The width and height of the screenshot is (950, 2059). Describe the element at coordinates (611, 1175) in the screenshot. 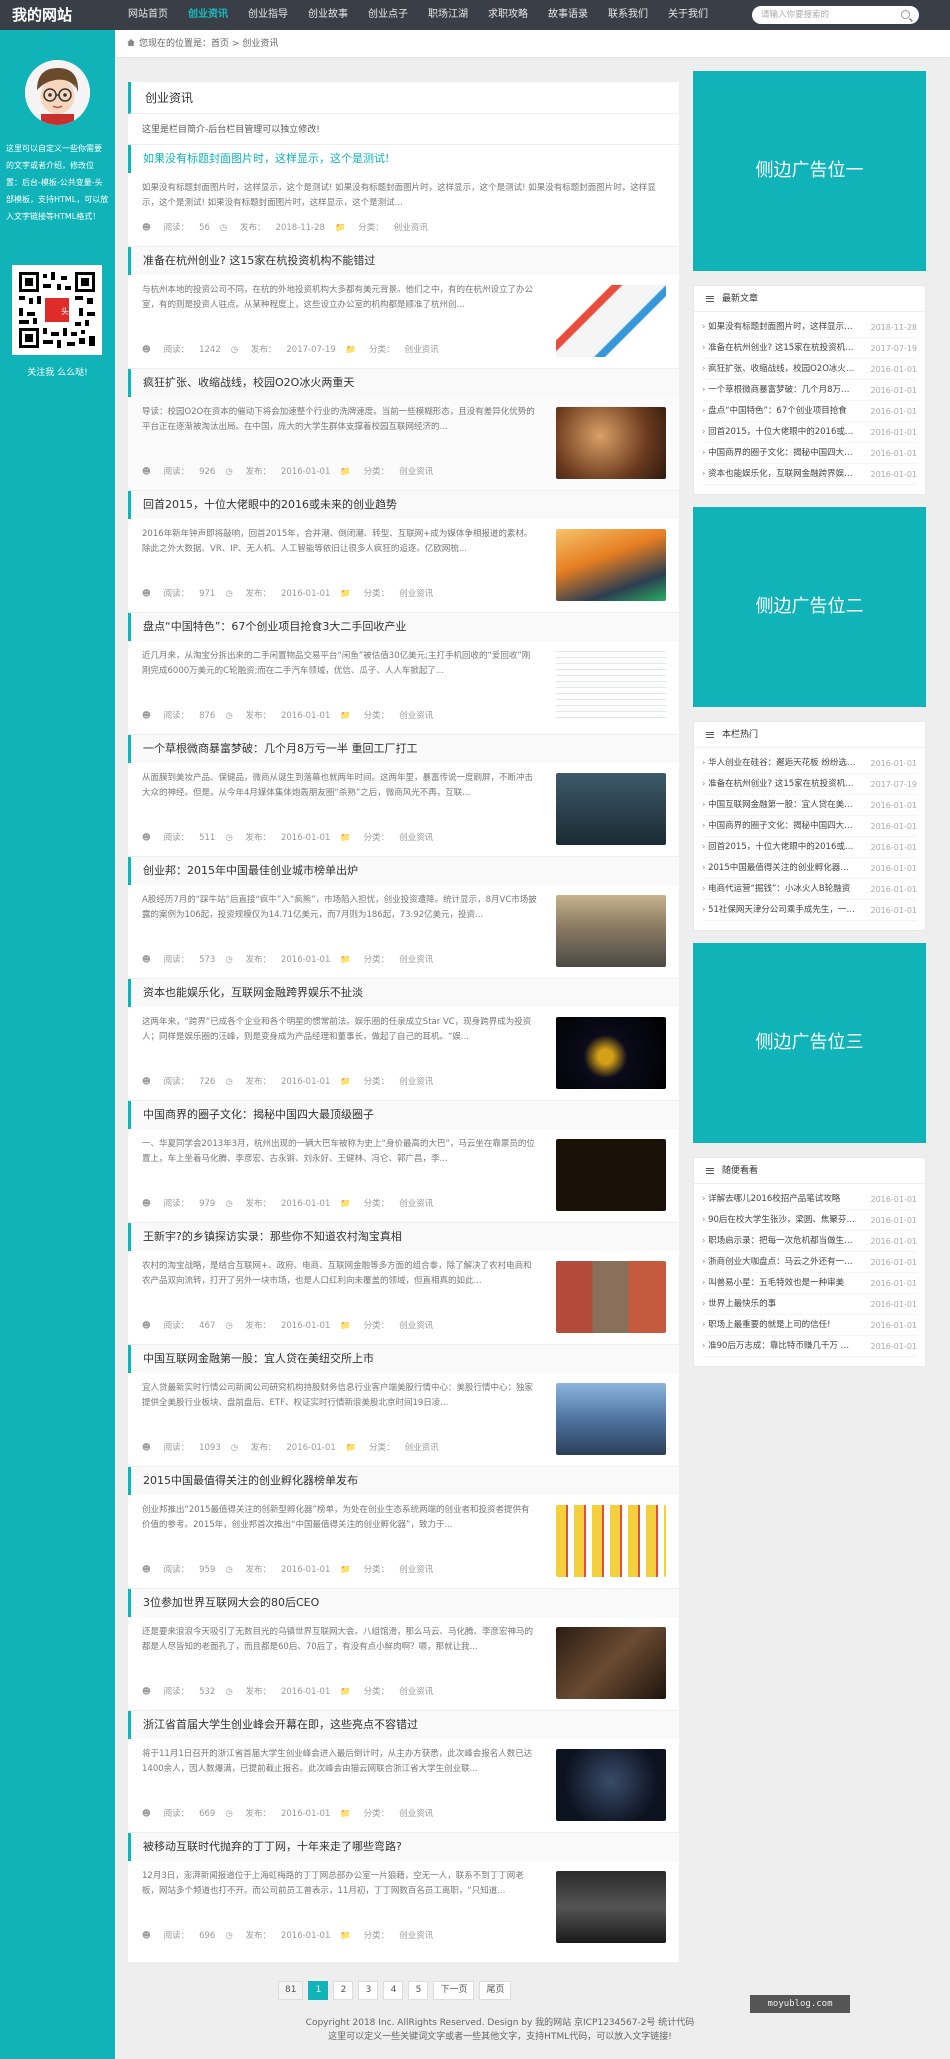

I see `club-logo-thumb` at that location.